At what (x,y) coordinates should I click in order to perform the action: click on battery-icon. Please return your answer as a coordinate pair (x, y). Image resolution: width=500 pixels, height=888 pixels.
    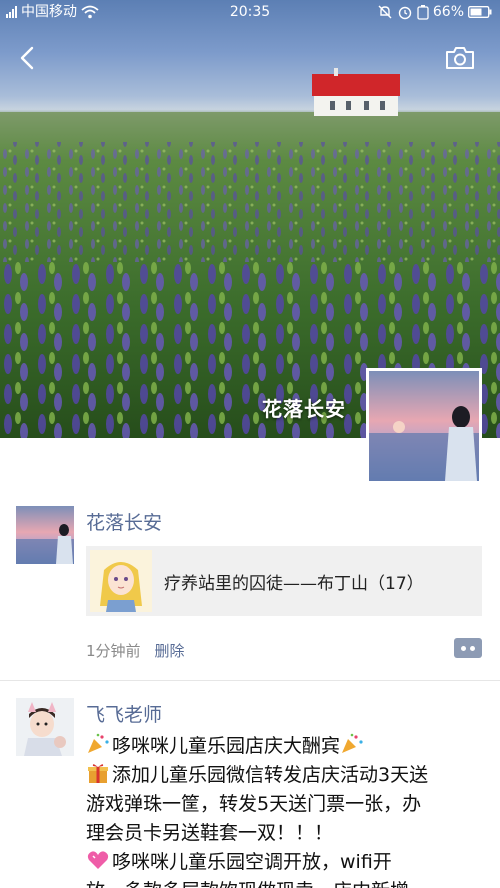
    Looking at the image, I should click on (480, 12).